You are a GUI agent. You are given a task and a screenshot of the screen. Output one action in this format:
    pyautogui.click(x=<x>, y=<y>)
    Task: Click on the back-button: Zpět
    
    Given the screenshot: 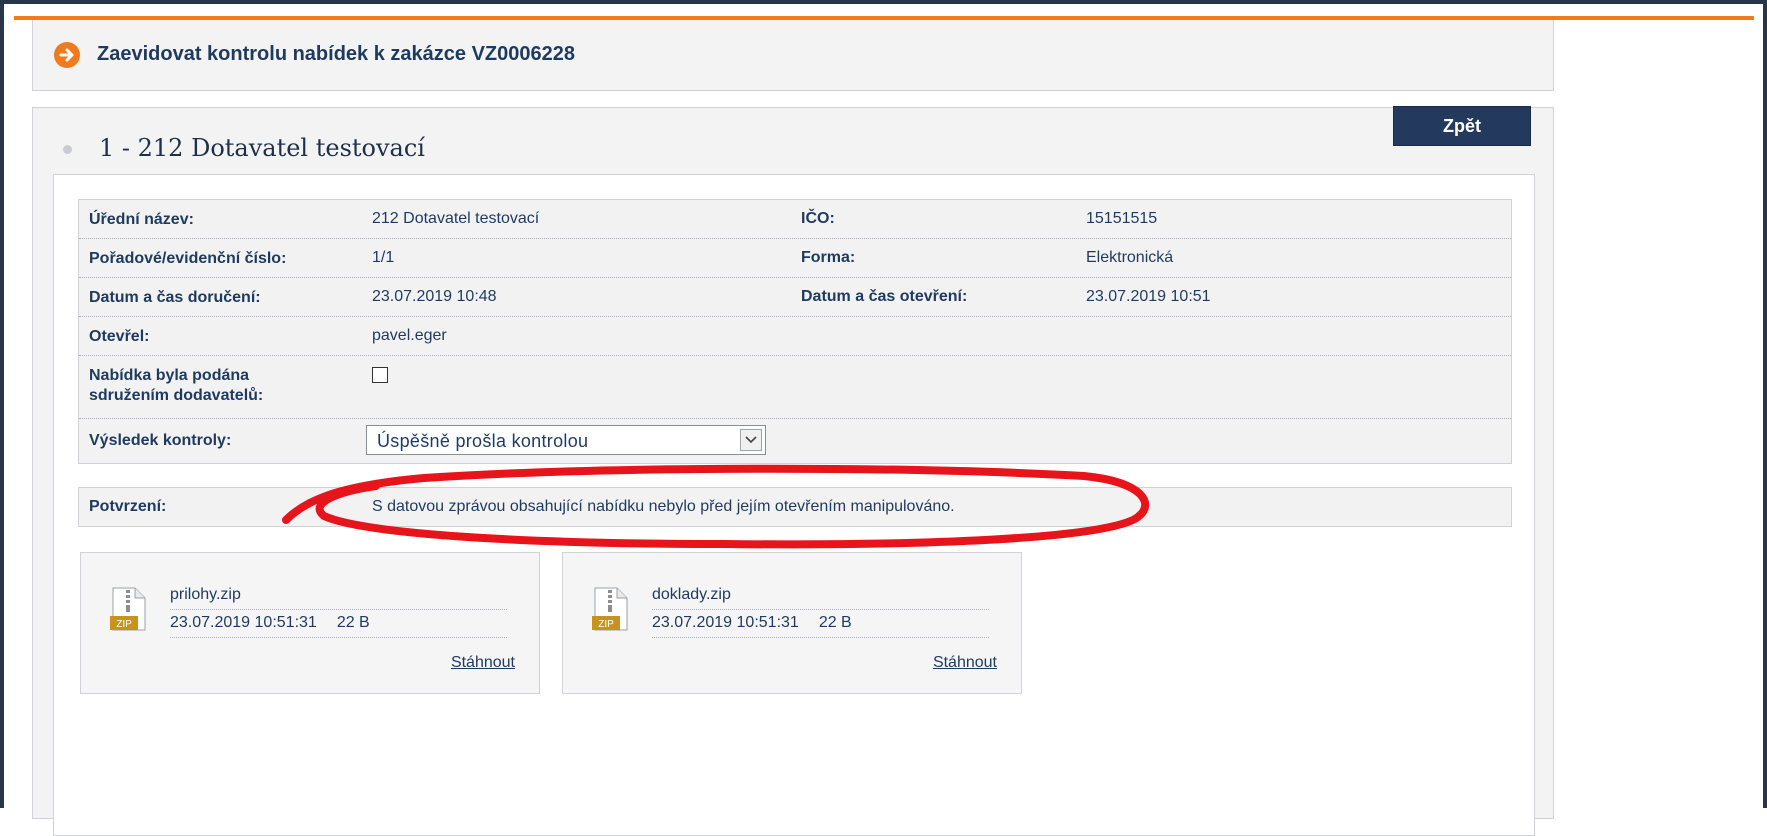 What is the action you would take?
    pyautogui.click(x=1462, y=126)
    